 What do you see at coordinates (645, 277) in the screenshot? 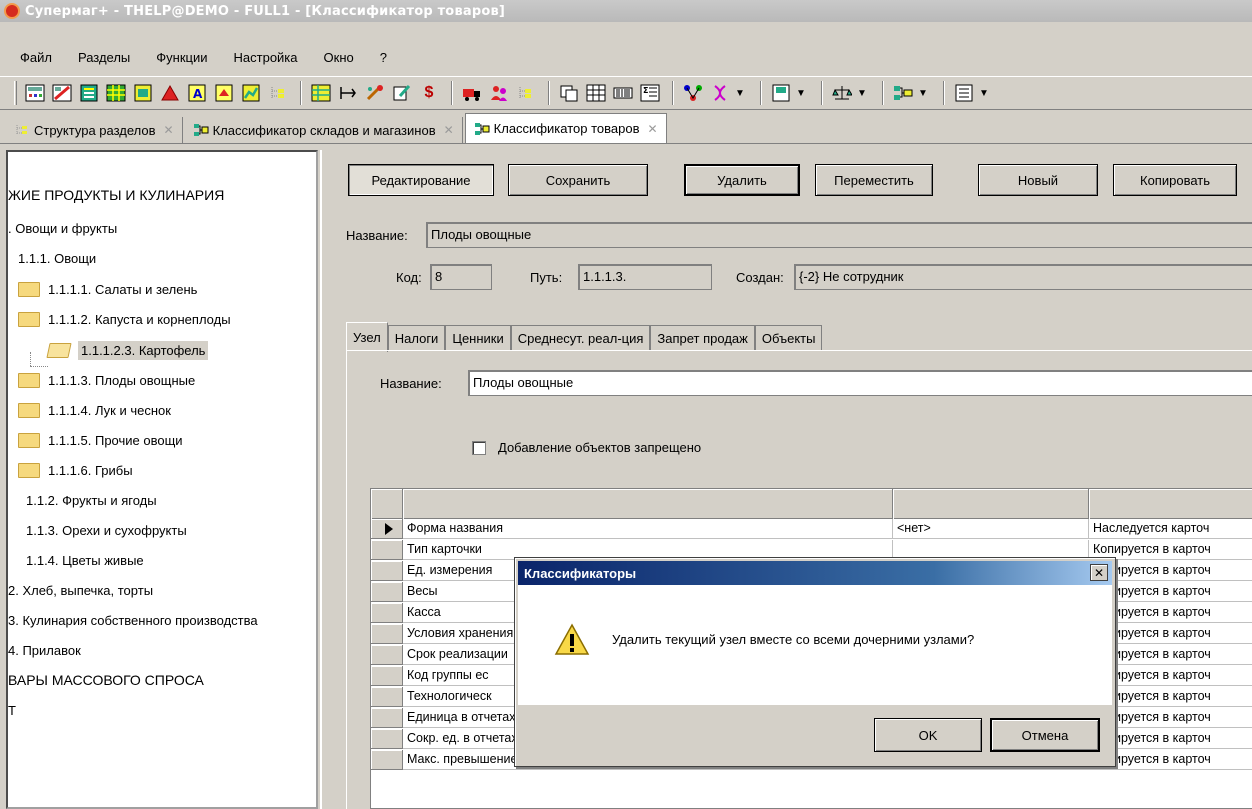
I see `path-field: 1.1.1.3.` at bounding box center [645, 277].